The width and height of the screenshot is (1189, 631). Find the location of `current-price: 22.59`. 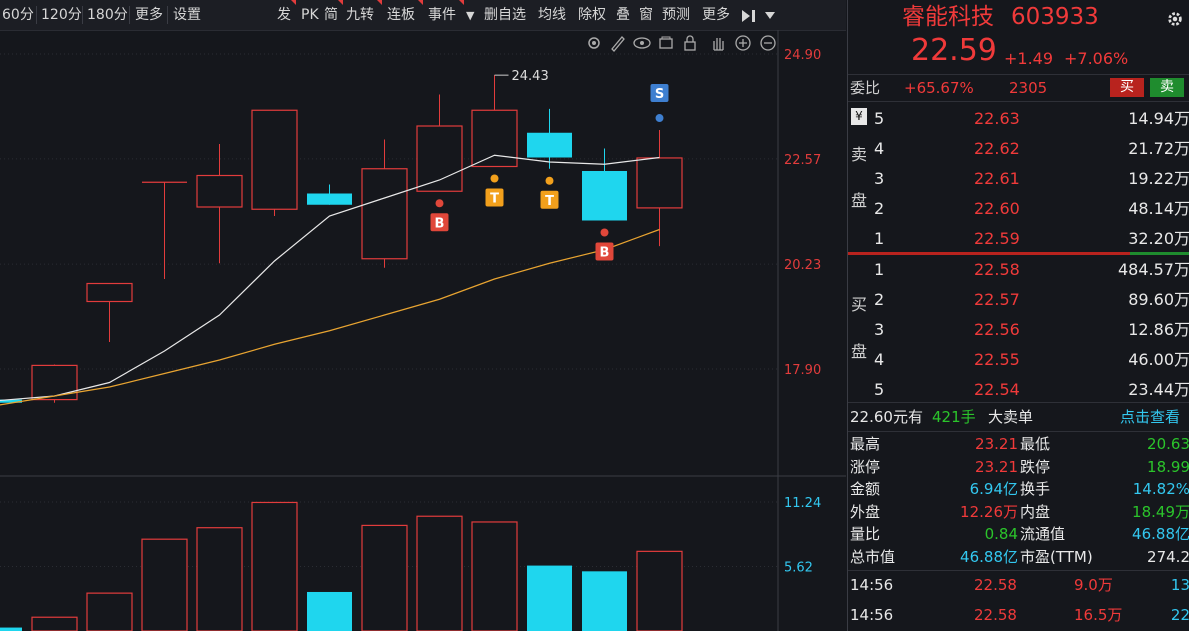

current-price: 22.59 is located at coordinates (954, 50).